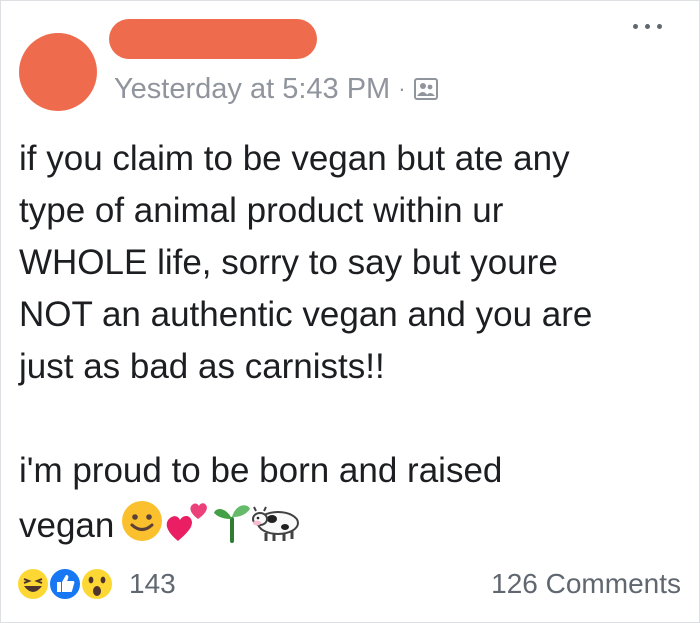 This screenshot has height=623, width=700. I want to click on reaction-count: 143, so click(152, 584).